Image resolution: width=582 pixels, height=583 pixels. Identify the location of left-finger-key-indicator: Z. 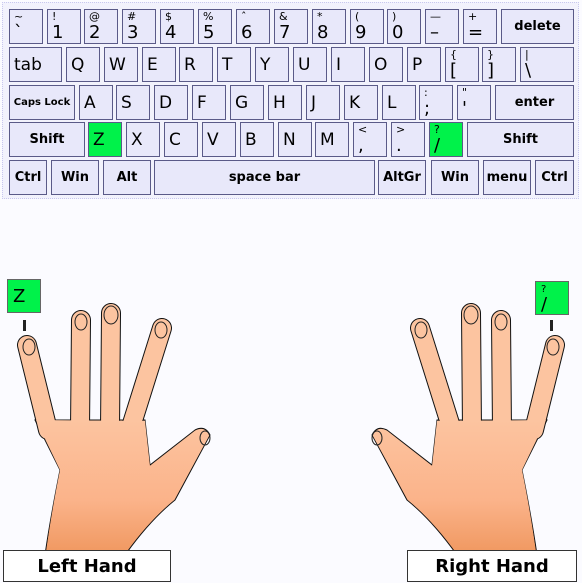
(24, 296).